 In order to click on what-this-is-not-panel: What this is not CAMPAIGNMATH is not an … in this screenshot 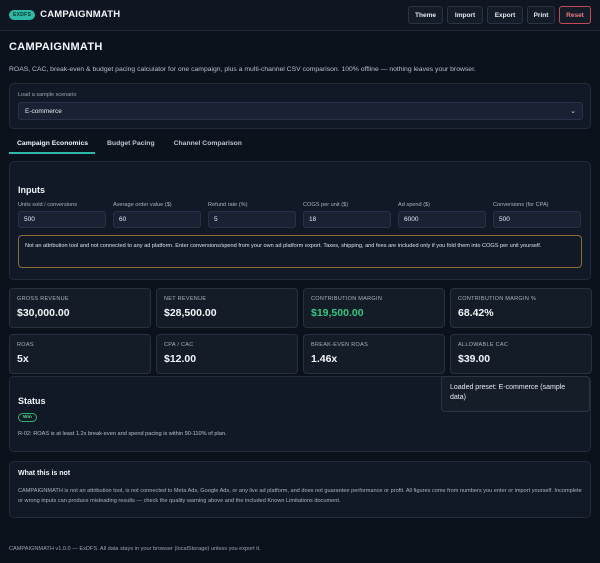, I will do `click(300, 489)`.